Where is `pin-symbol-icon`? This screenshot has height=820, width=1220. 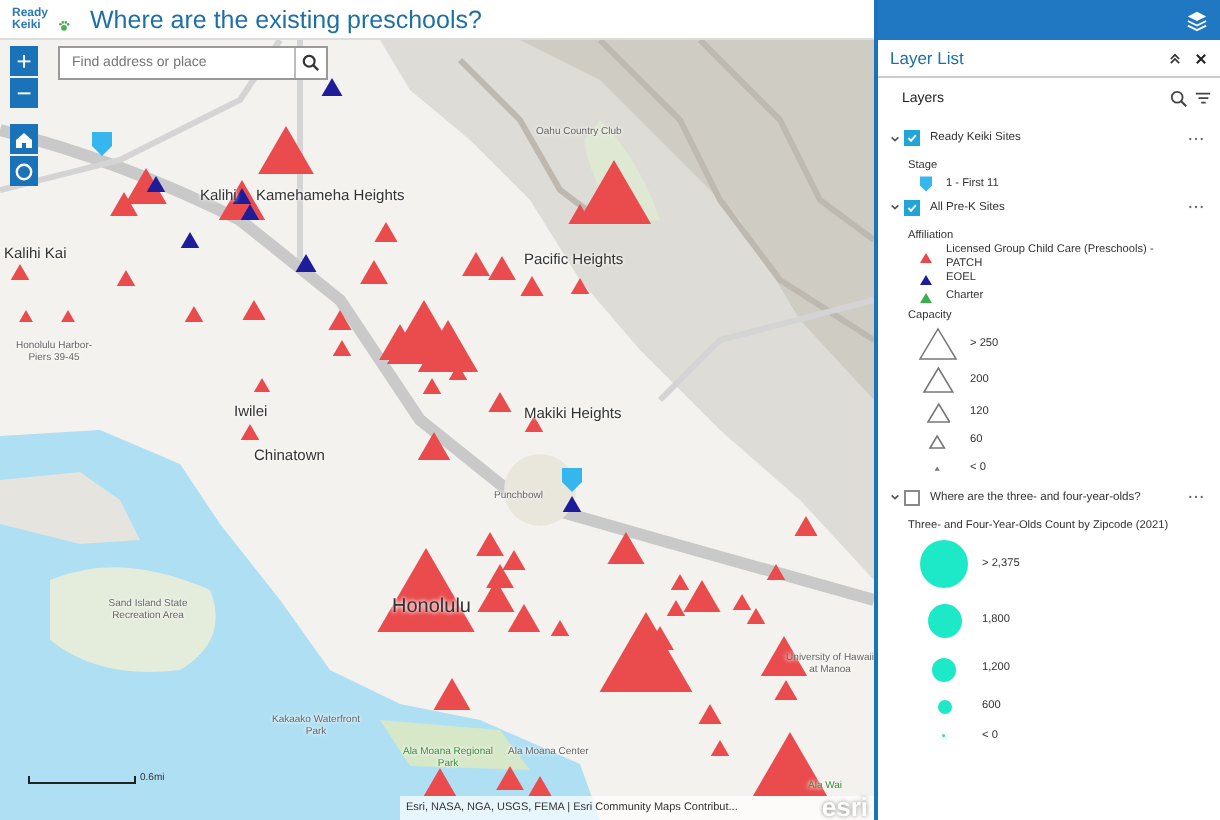
pin-symbol-icon is located at coordinates (926, 184).